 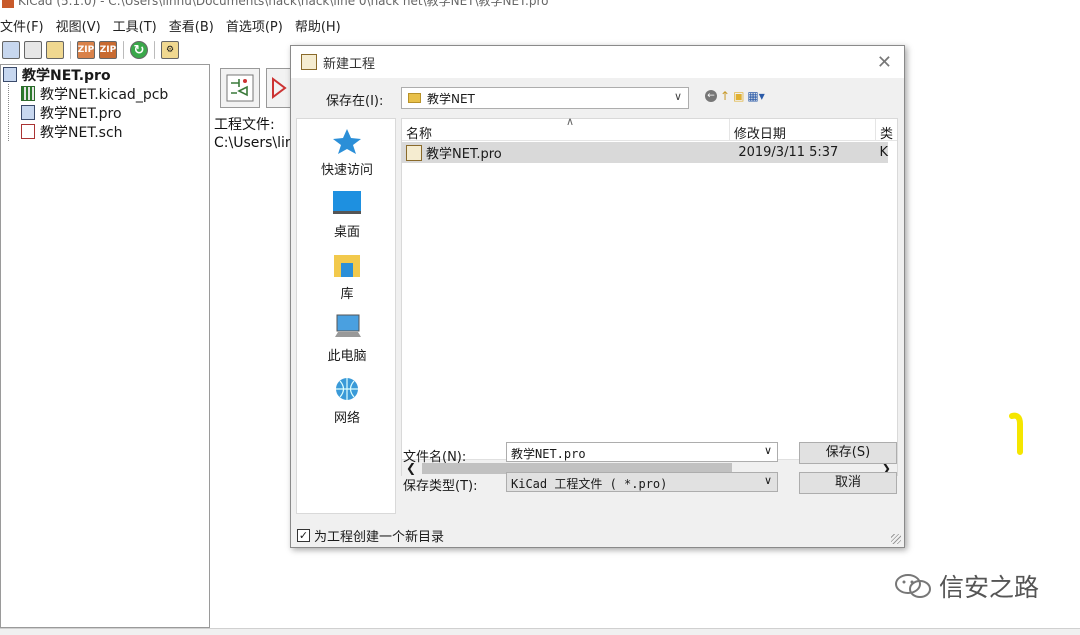 What do you see at coordinates (589, 484) in the screenshot?
I see `filetype-value: KiCad 工程文件 ( *.pro)` at bounding box center [589, 484].